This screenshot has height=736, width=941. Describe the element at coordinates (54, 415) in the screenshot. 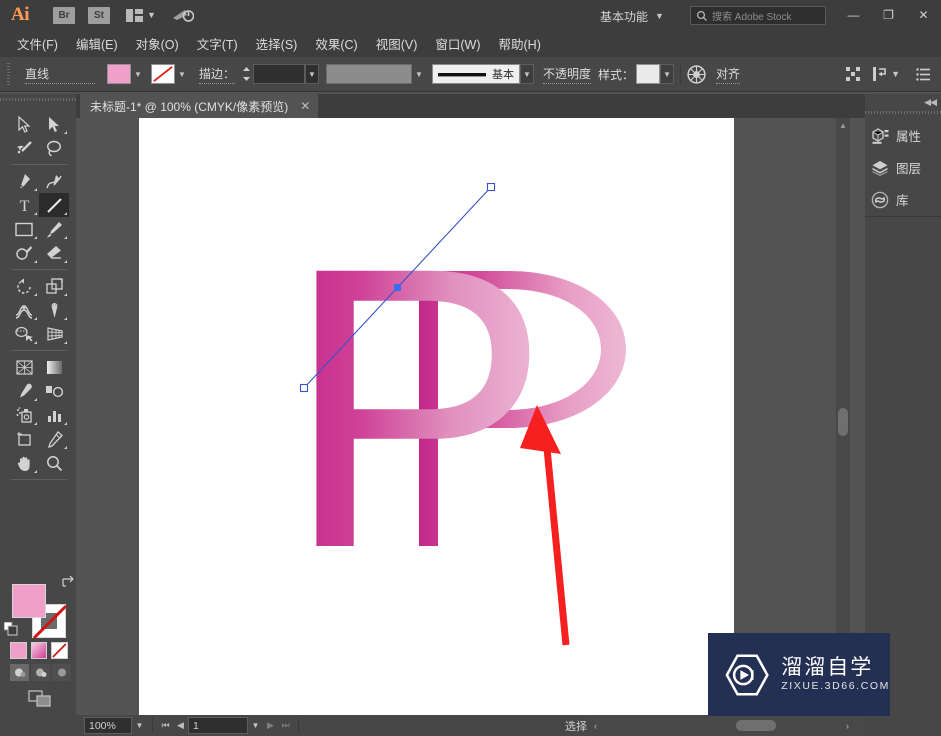

I see `column-graph-tool` at that location.